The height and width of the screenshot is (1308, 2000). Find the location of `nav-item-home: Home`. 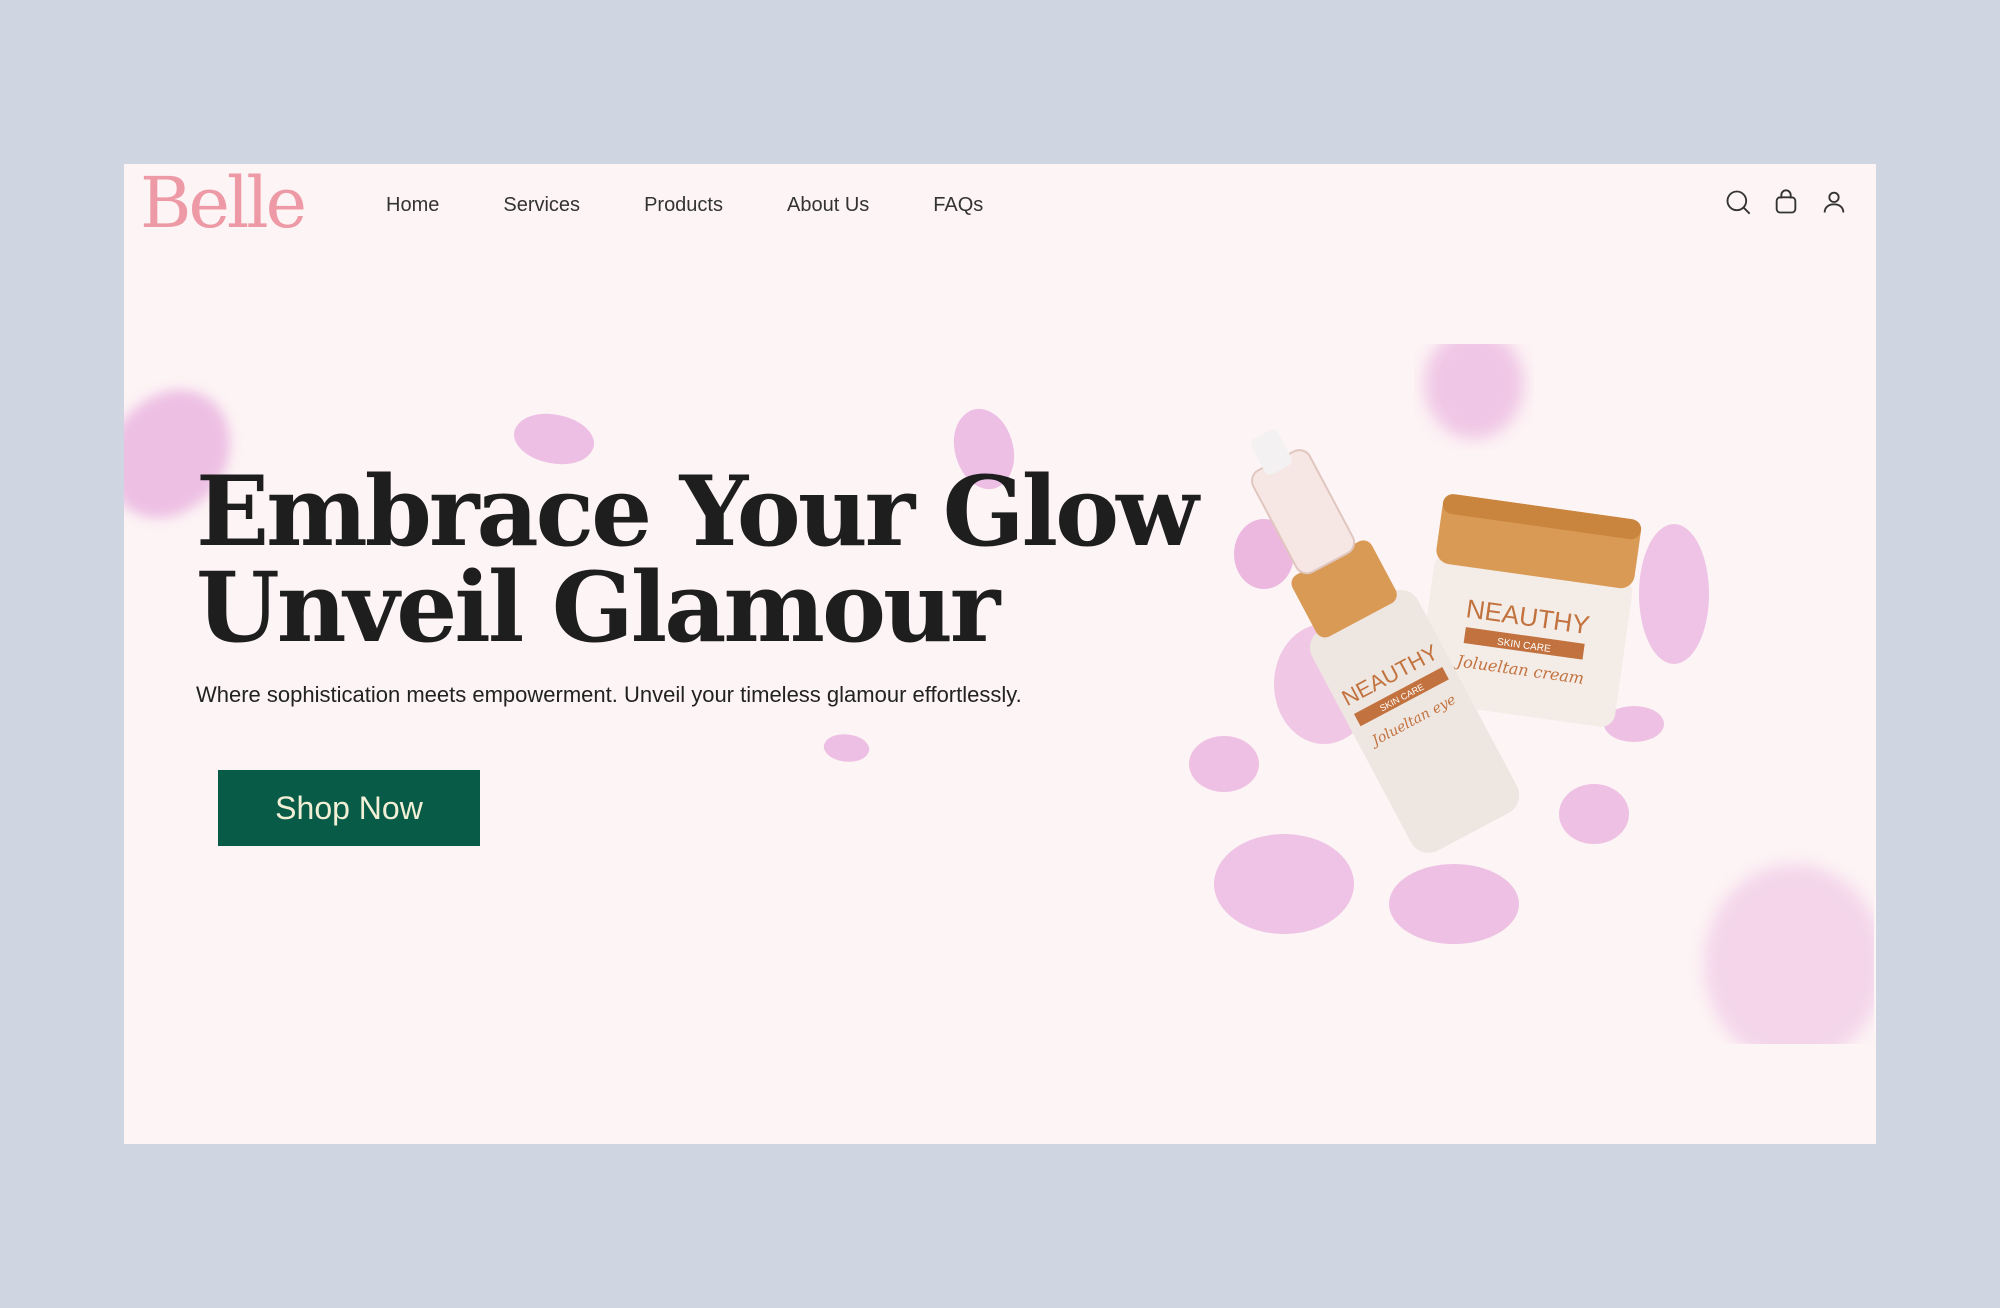

nav-item-home: Home is located at coordinates (412, 205).